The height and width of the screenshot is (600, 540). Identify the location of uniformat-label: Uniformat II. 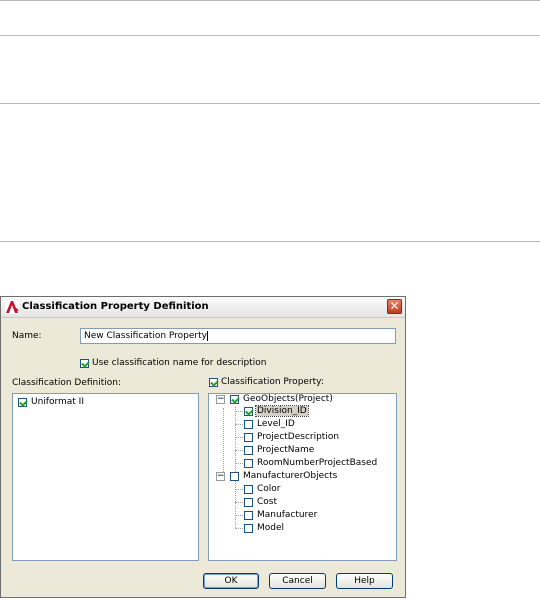
(57, 402).